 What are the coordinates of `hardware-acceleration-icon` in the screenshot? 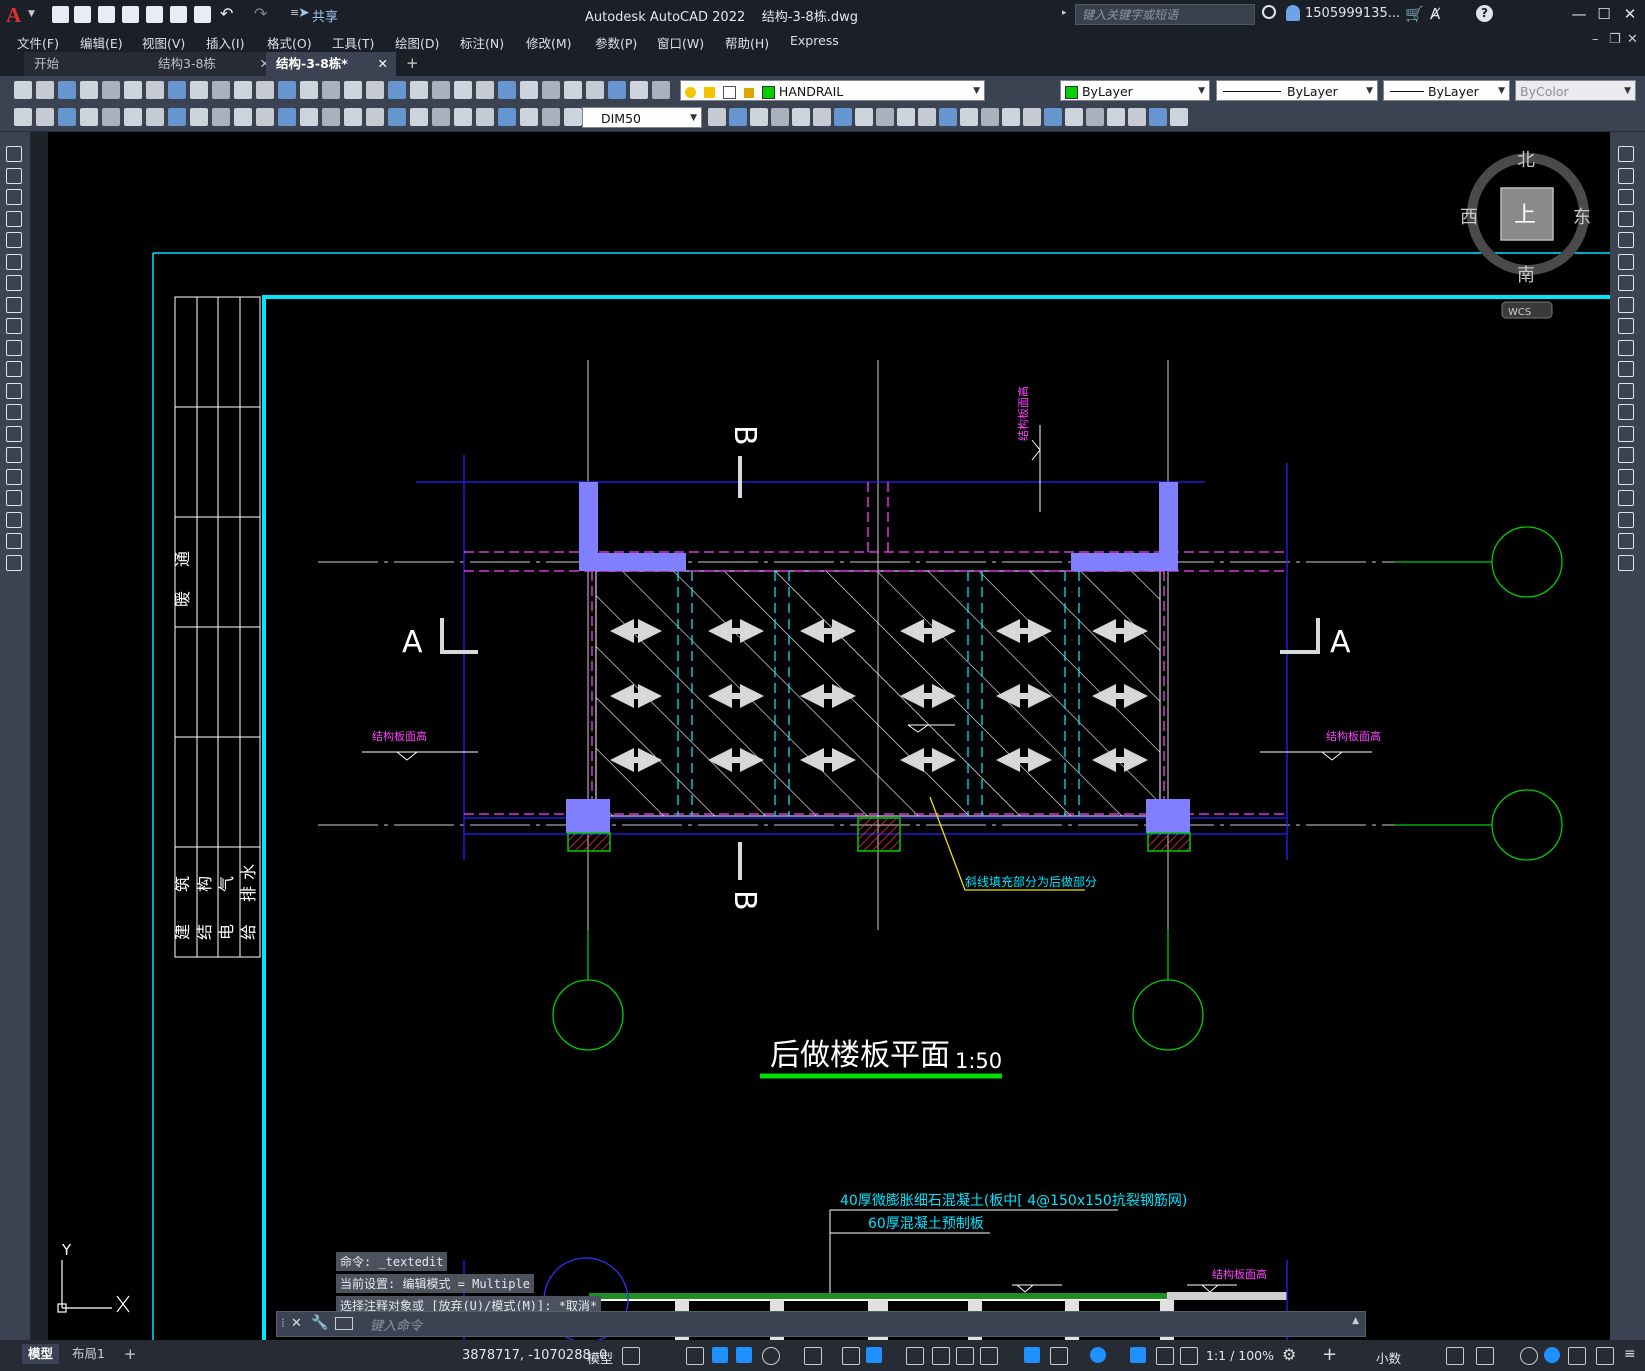 It's located at (1552, 1355).